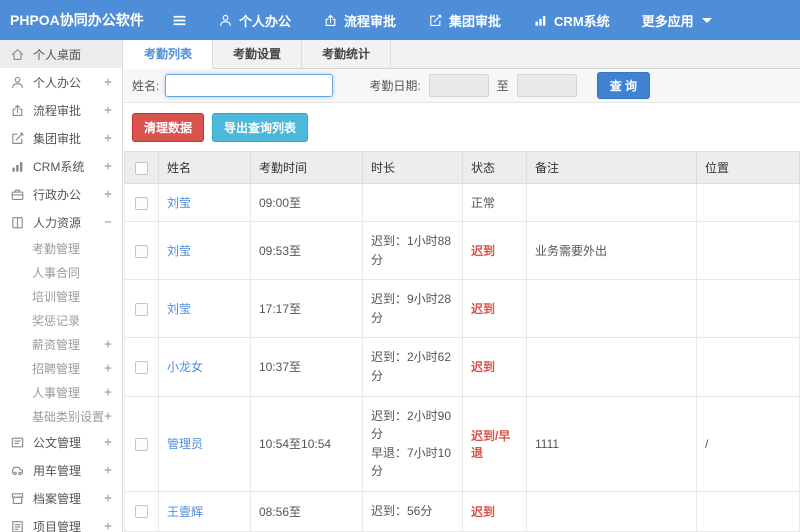  Describe the element at coordinates (57, 222) in the screenshot. I see `sidebar-item-label: 人力资源` at that location.